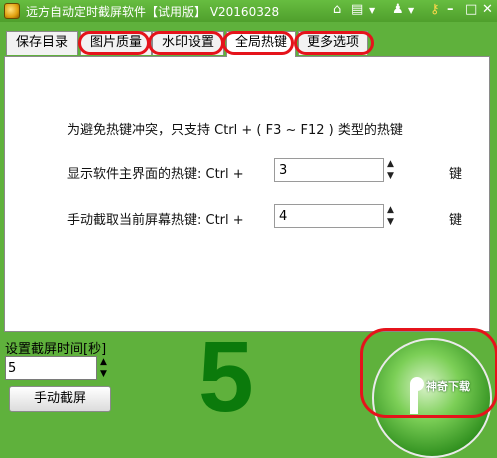  Describe the element at coordinates (432, 398) in the screenshot. I see `start-button` at that location.